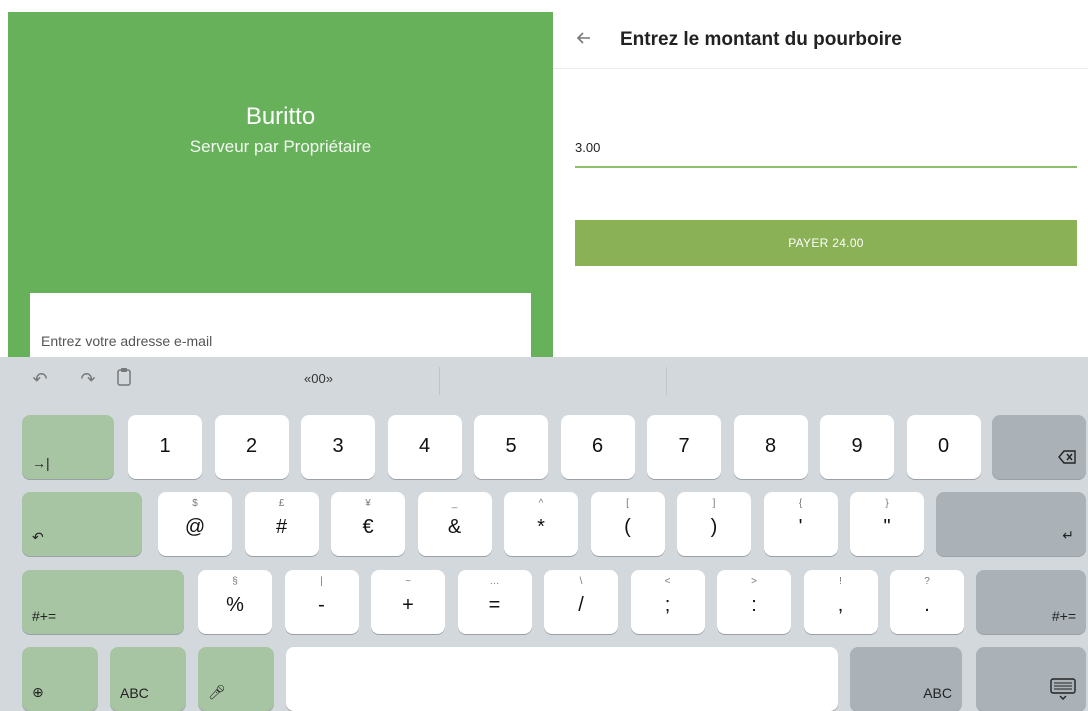  What do you see at coordinates (1031, 602) in the screenshot?
I see `symbols-shift-right-key: #+=` at bounding box center [1031, 602].